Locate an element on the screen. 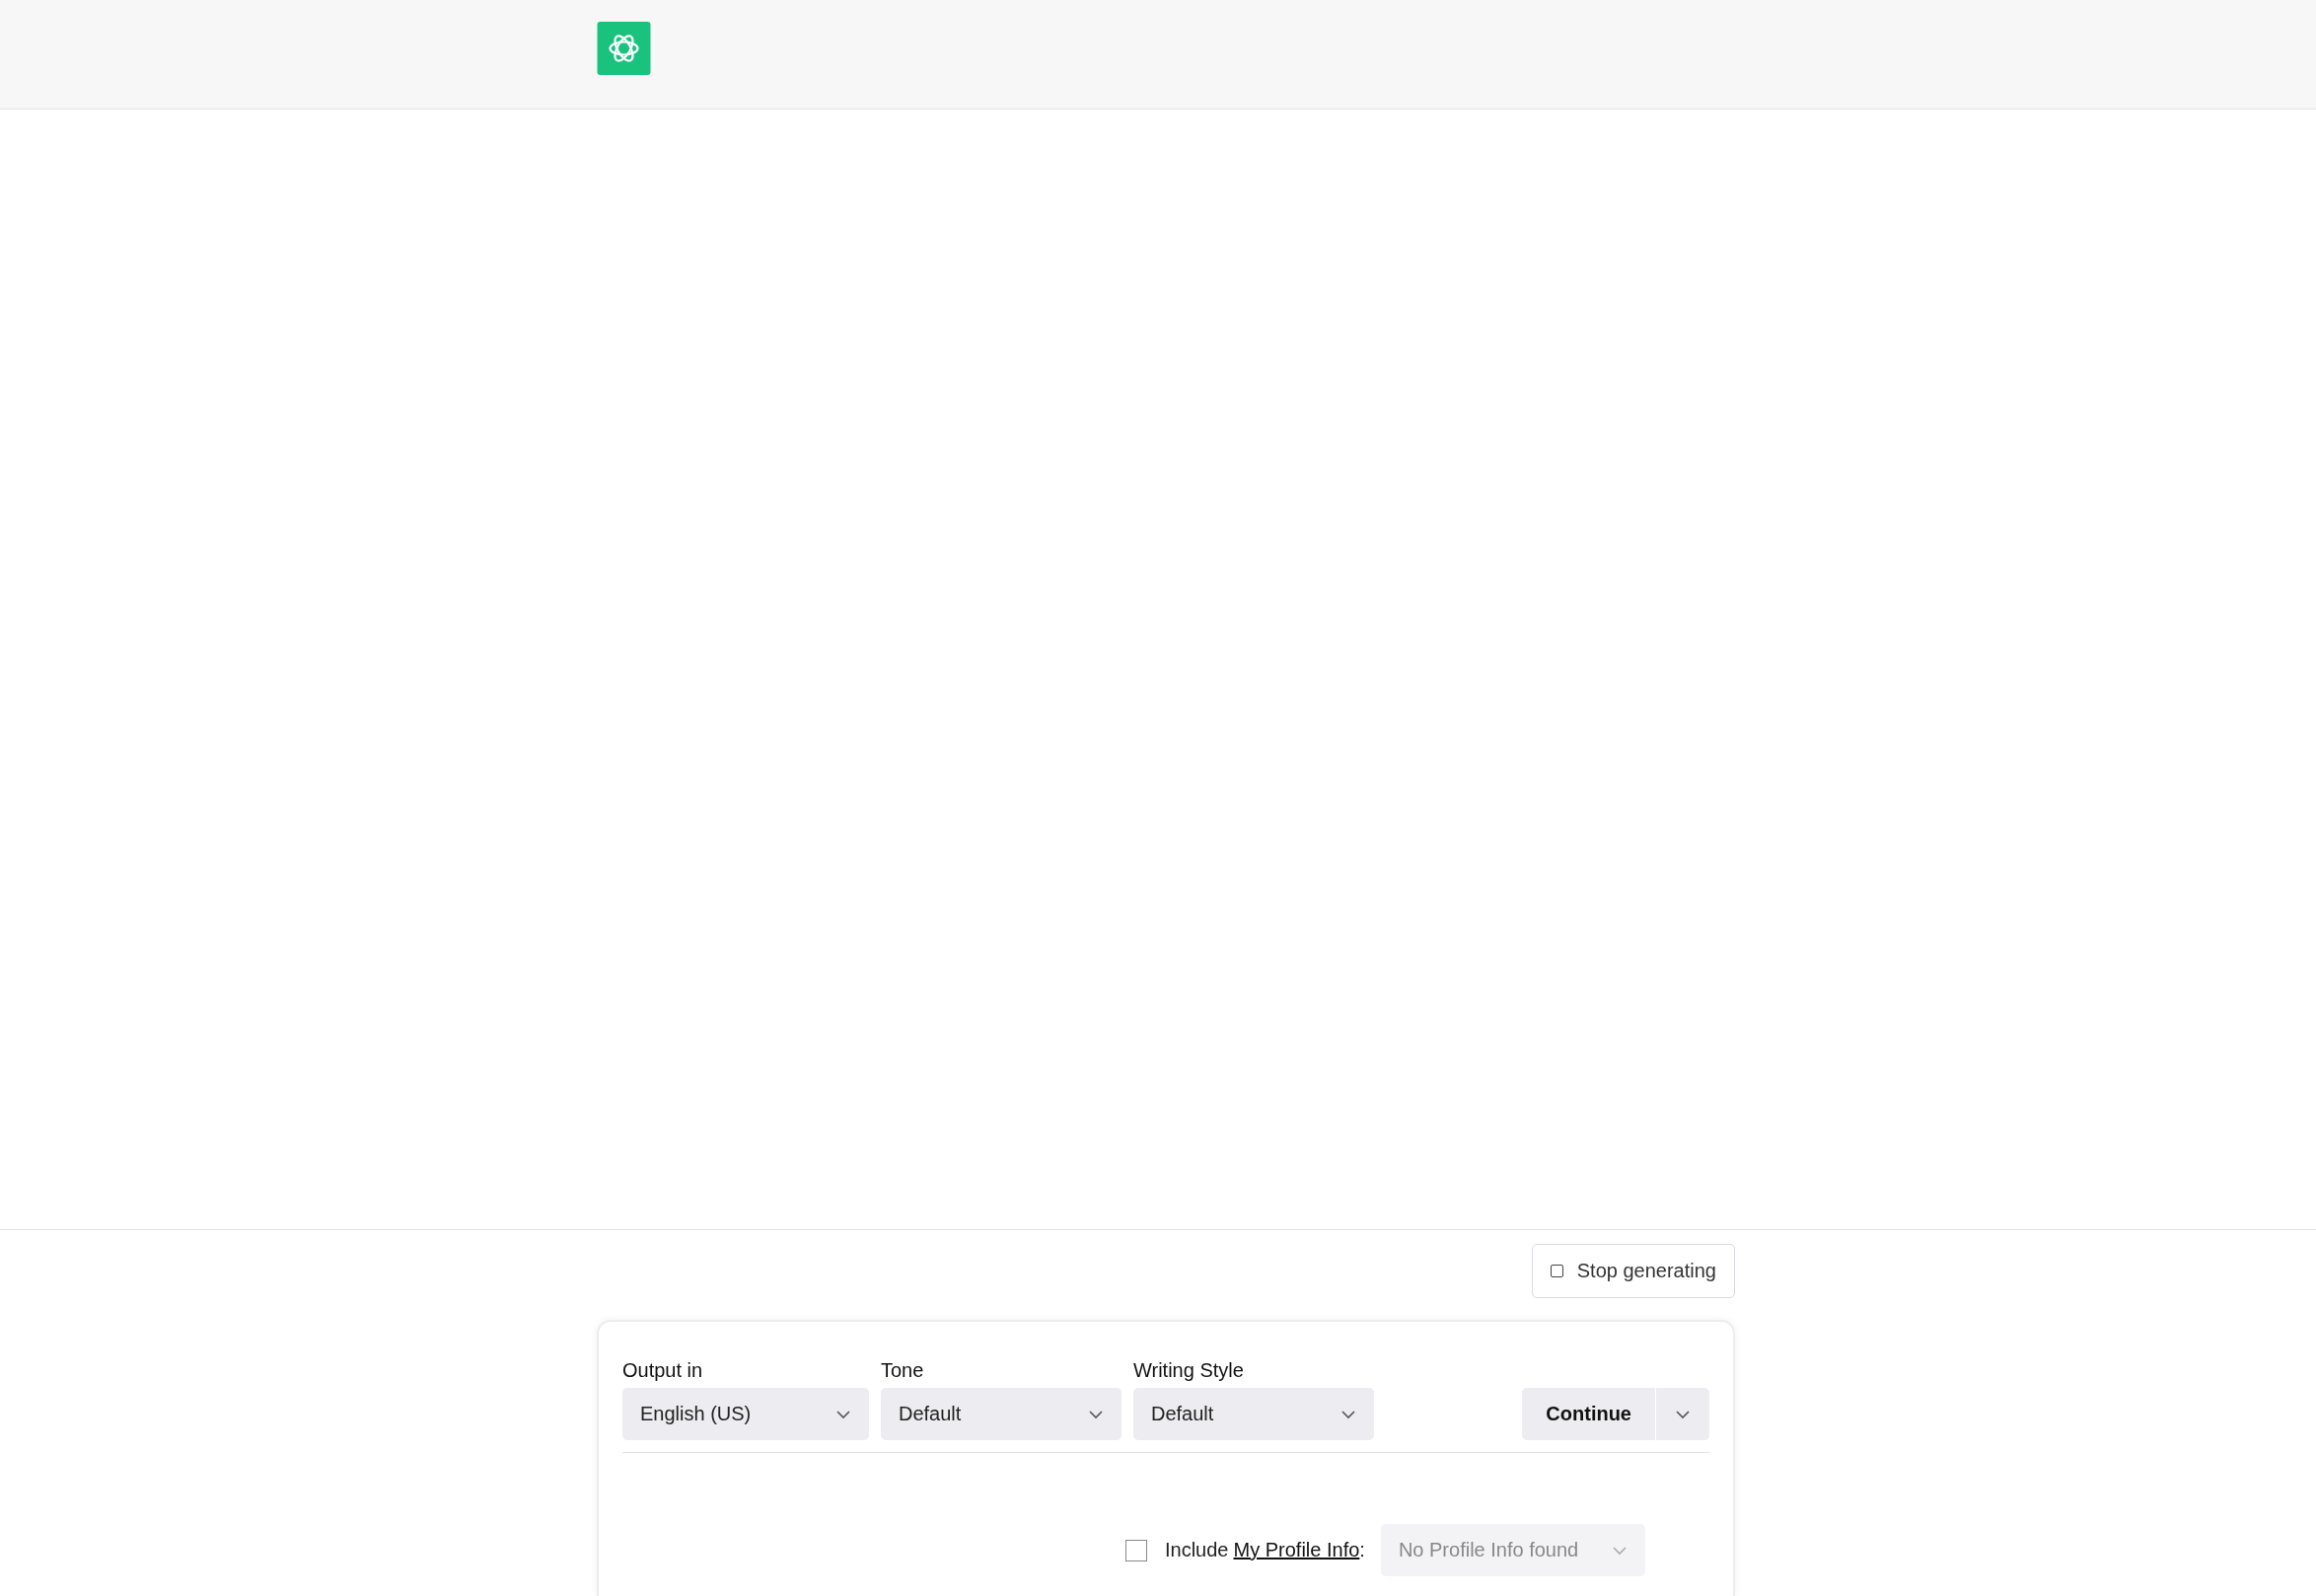  profile-info-link: My Profile Info is located at coordinates (1296, 1550).